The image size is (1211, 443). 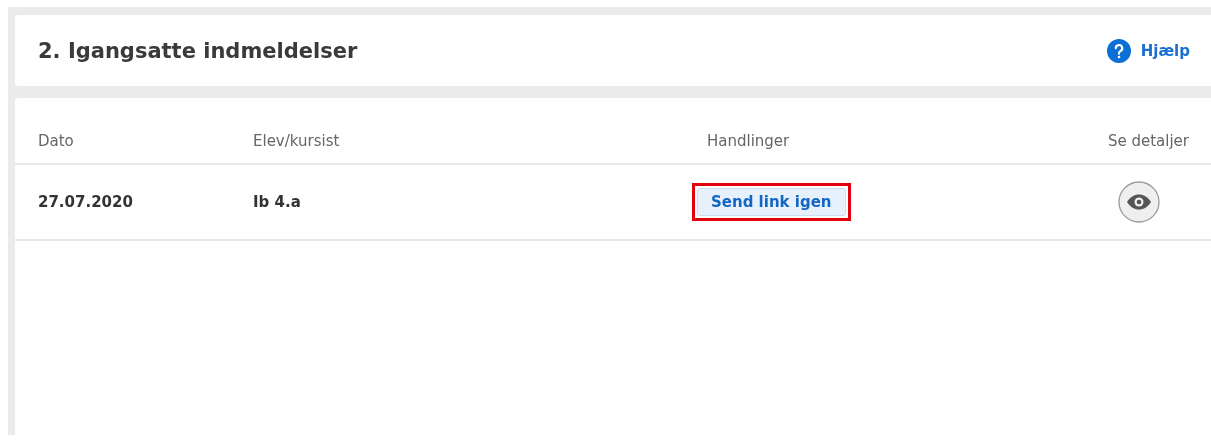 What do you see at coordinates (277, 202) in the screenshot?
I see `student-cell-text: Ib 4.a` at bounding box center [277, 202].